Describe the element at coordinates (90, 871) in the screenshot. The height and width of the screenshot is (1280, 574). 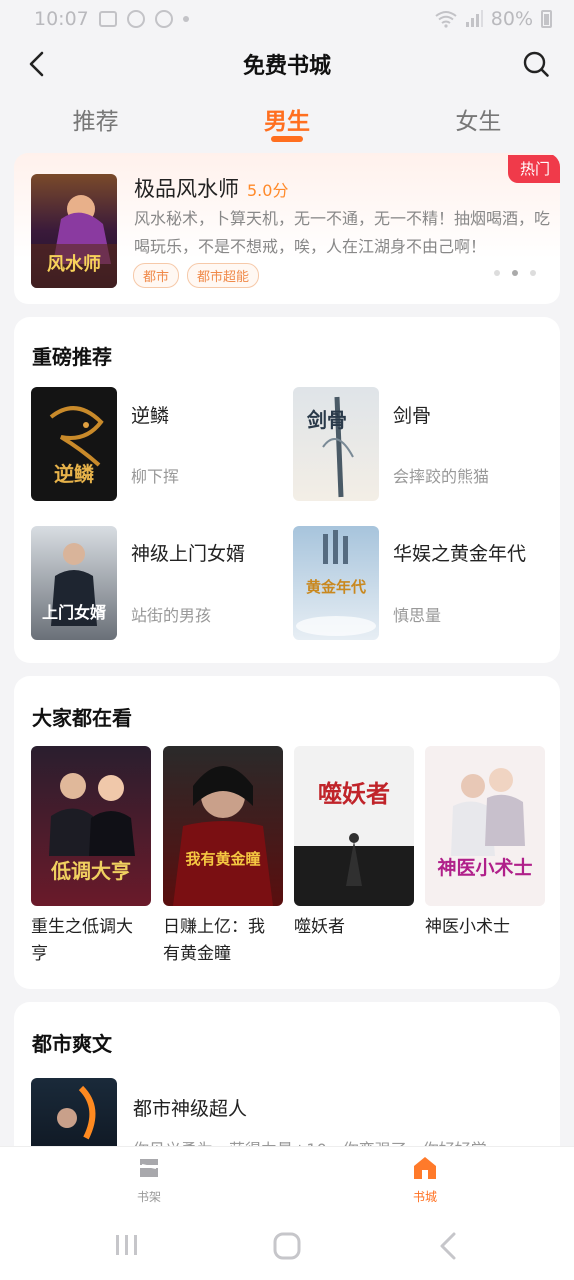
I see `svg-text: 低调大亨` at that location.